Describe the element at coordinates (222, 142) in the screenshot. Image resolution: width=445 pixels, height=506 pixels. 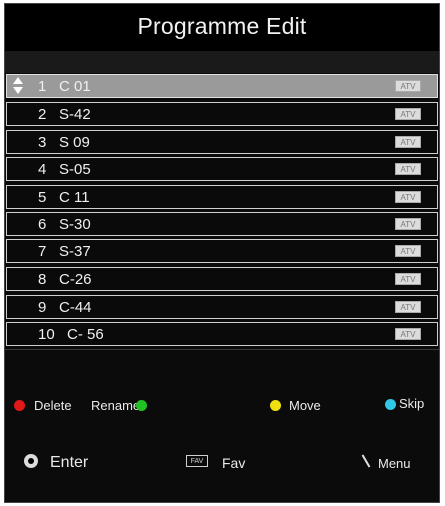
I see `channel-row: 3 S 09 ATV` at that location.